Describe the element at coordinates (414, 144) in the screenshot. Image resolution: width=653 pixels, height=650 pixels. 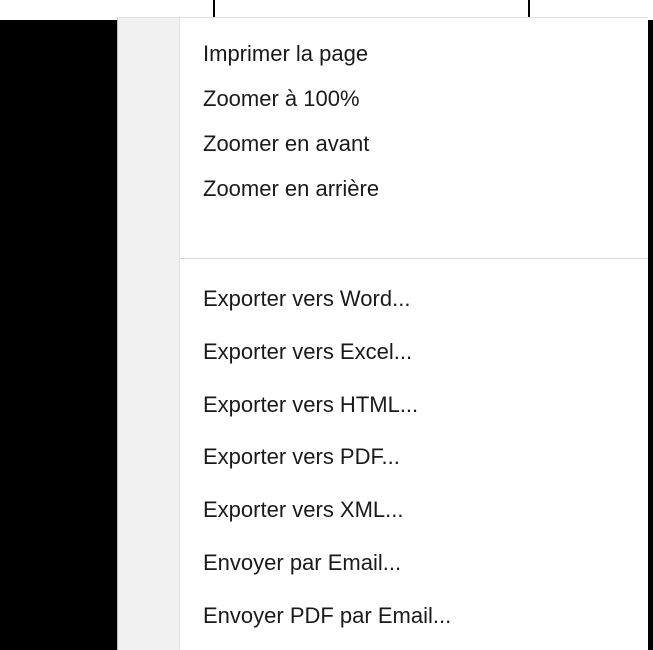
I see `menu-item-zoom-in: Zoomer en avant` at that location.